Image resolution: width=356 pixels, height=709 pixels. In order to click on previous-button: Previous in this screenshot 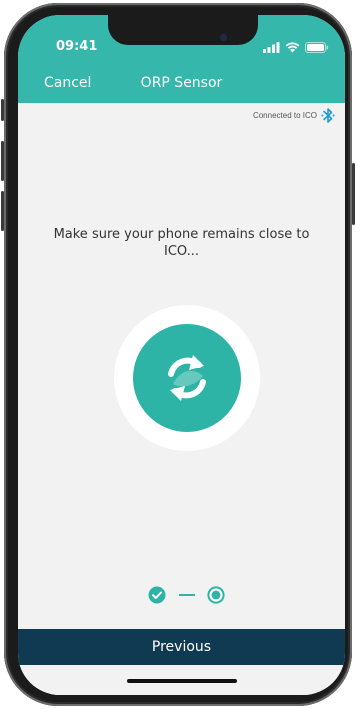, I will do `click(181, 647)`.